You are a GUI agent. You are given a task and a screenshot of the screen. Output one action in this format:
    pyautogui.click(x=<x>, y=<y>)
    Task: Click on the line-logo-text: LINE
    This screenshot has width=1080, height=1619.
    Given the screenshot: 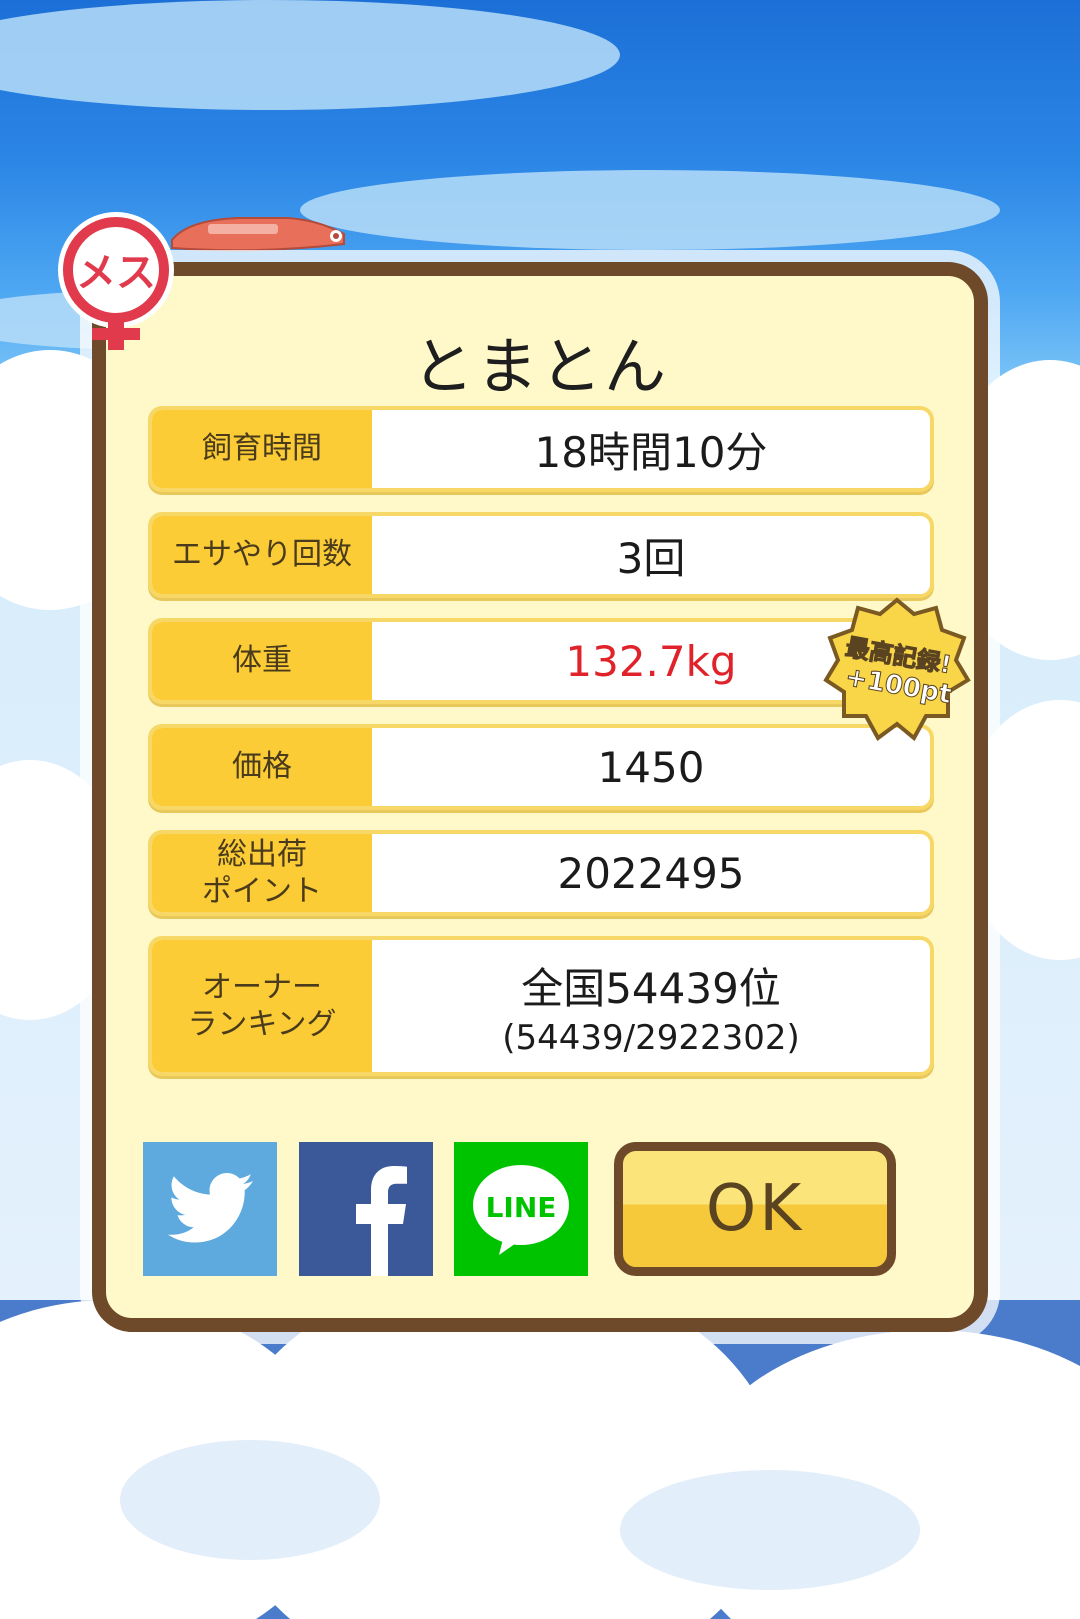 What is the action you would take?
    pyautogui.click(x=521, y=1207)
    